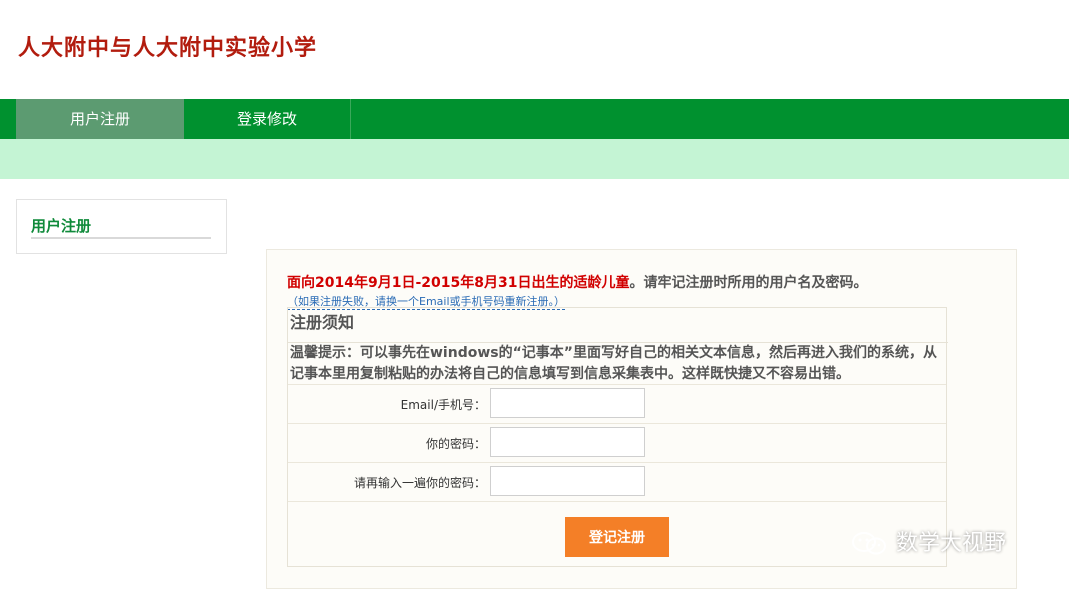  Describe the element at coordinates (567, 481) in the screenshot. I see `confirm-password-input` at that location.